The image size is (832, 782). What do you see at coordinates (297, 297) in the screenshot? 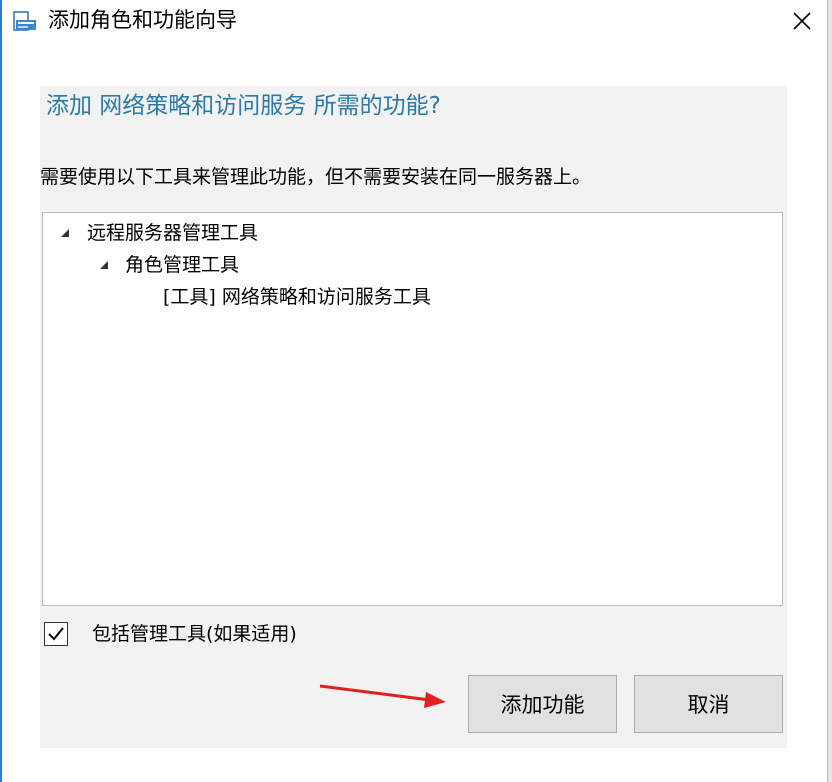
I see `tree-item-nps-tools: [工具] 网络策略和访问服务工具` at bounding box center [297, 297].